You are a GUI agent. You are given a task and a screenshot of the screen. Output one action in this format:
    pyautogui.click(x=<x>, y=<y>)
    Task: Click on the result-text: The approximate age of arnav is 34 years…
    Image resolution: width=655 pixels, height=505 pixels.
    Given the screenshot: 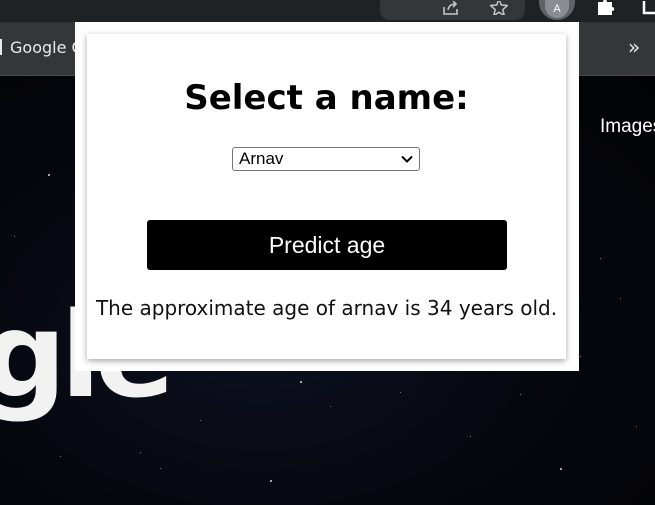 What is the action you would take?
    pyautogui.click(x=326, y=308)
    